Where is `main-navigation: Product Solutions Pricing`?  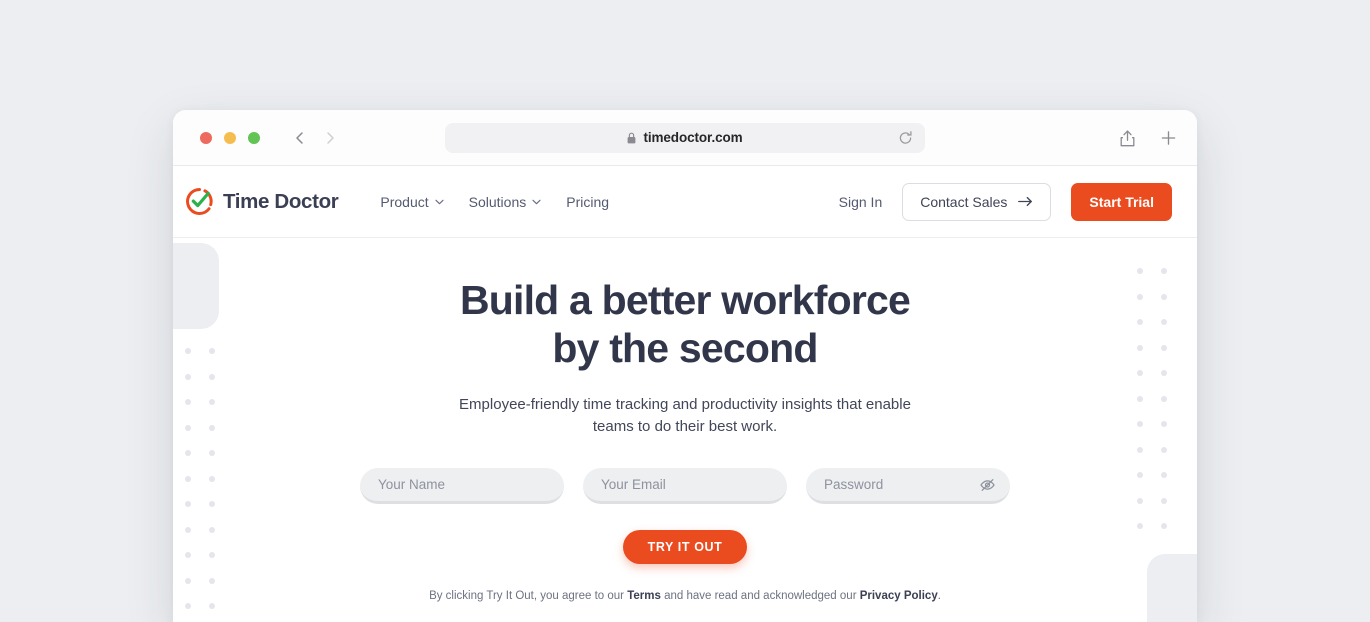
main-navigation: Product Solutions Pricing is located at coordinates (494, 202).